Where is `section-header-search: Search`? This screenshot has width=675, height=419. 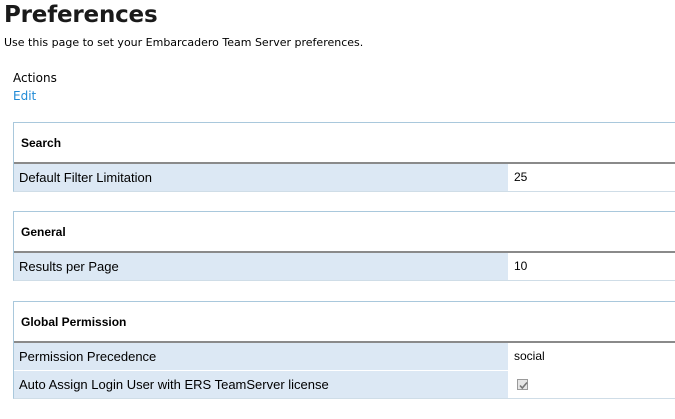
section-header-search: Search is located at coordinates (344, 143).